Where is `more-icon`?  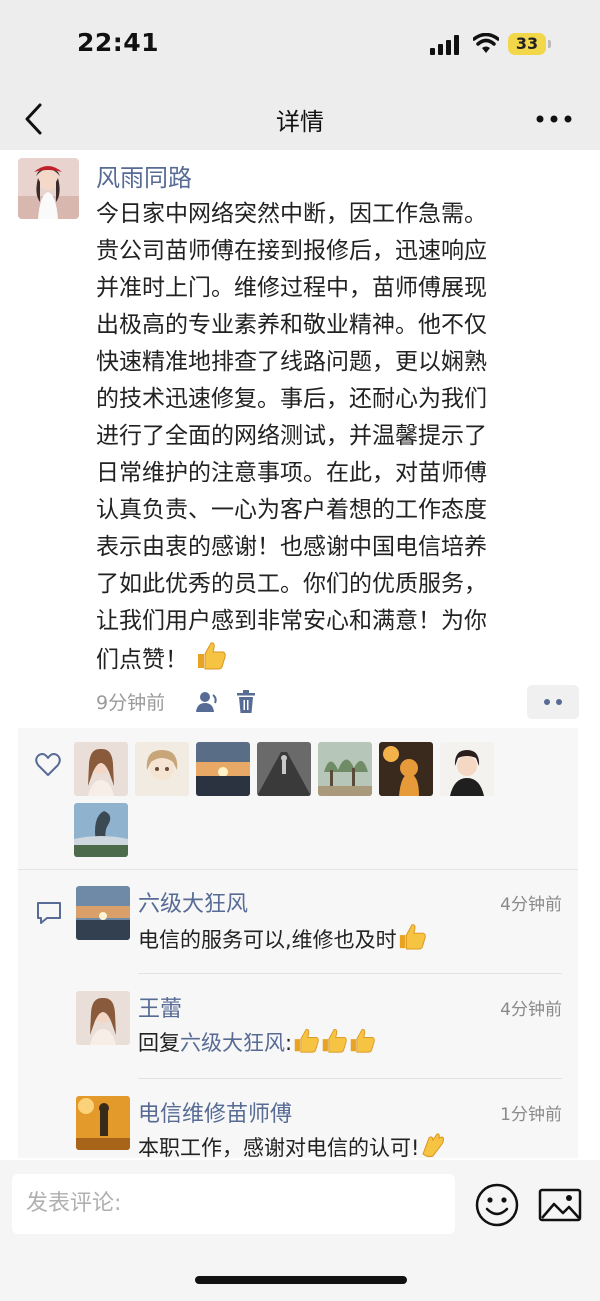 more-icon is located at coordinates (554, 119).